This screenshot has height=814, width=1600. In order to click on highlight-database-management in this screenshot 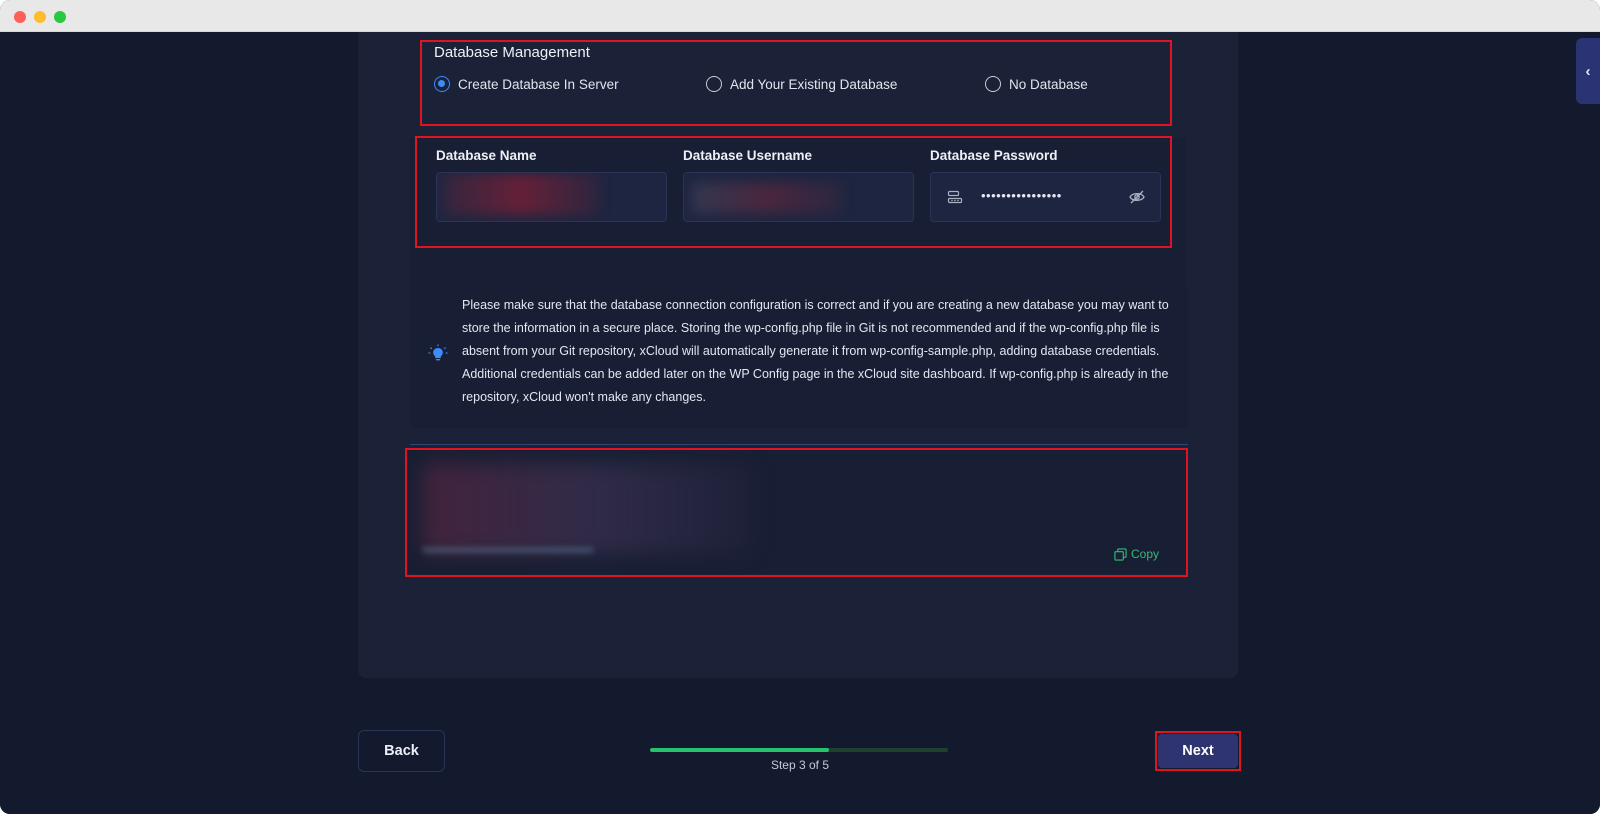, I will do `click(796, 83)`.